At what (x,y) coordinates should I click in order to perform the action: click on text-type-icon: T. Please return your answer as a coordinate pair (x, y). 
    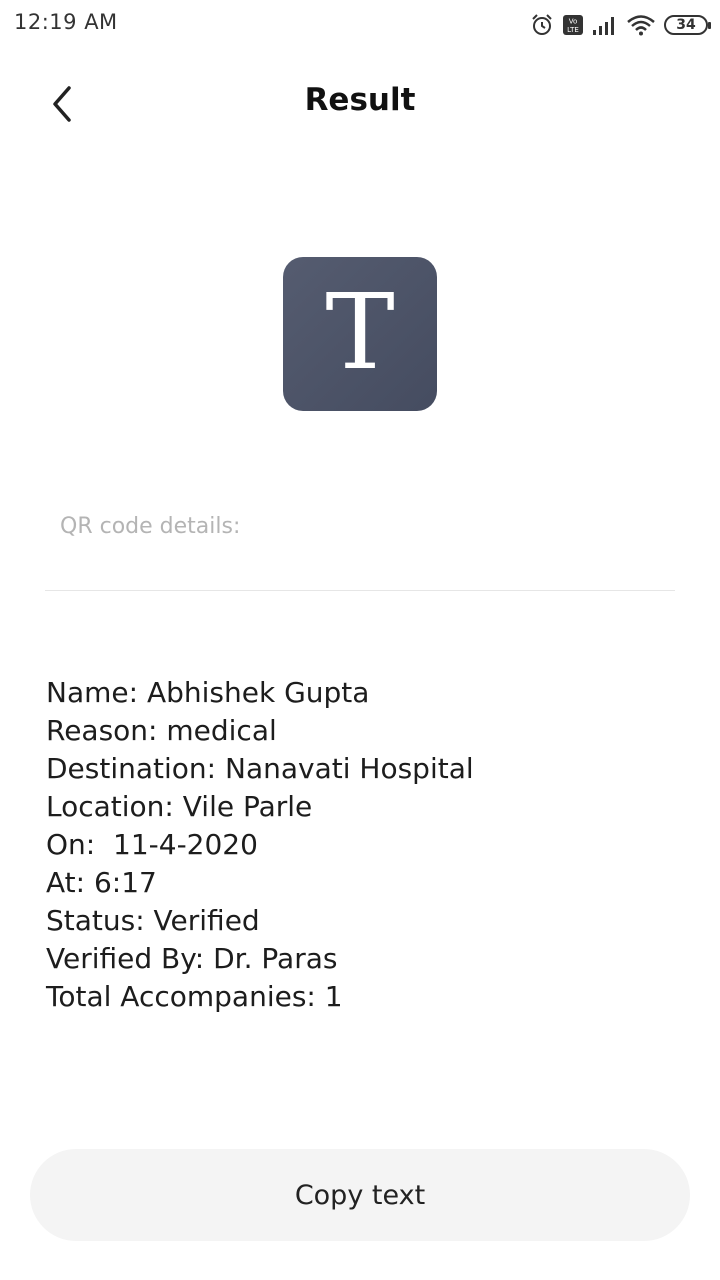
    Looking at the image, I should click on (360, 334).